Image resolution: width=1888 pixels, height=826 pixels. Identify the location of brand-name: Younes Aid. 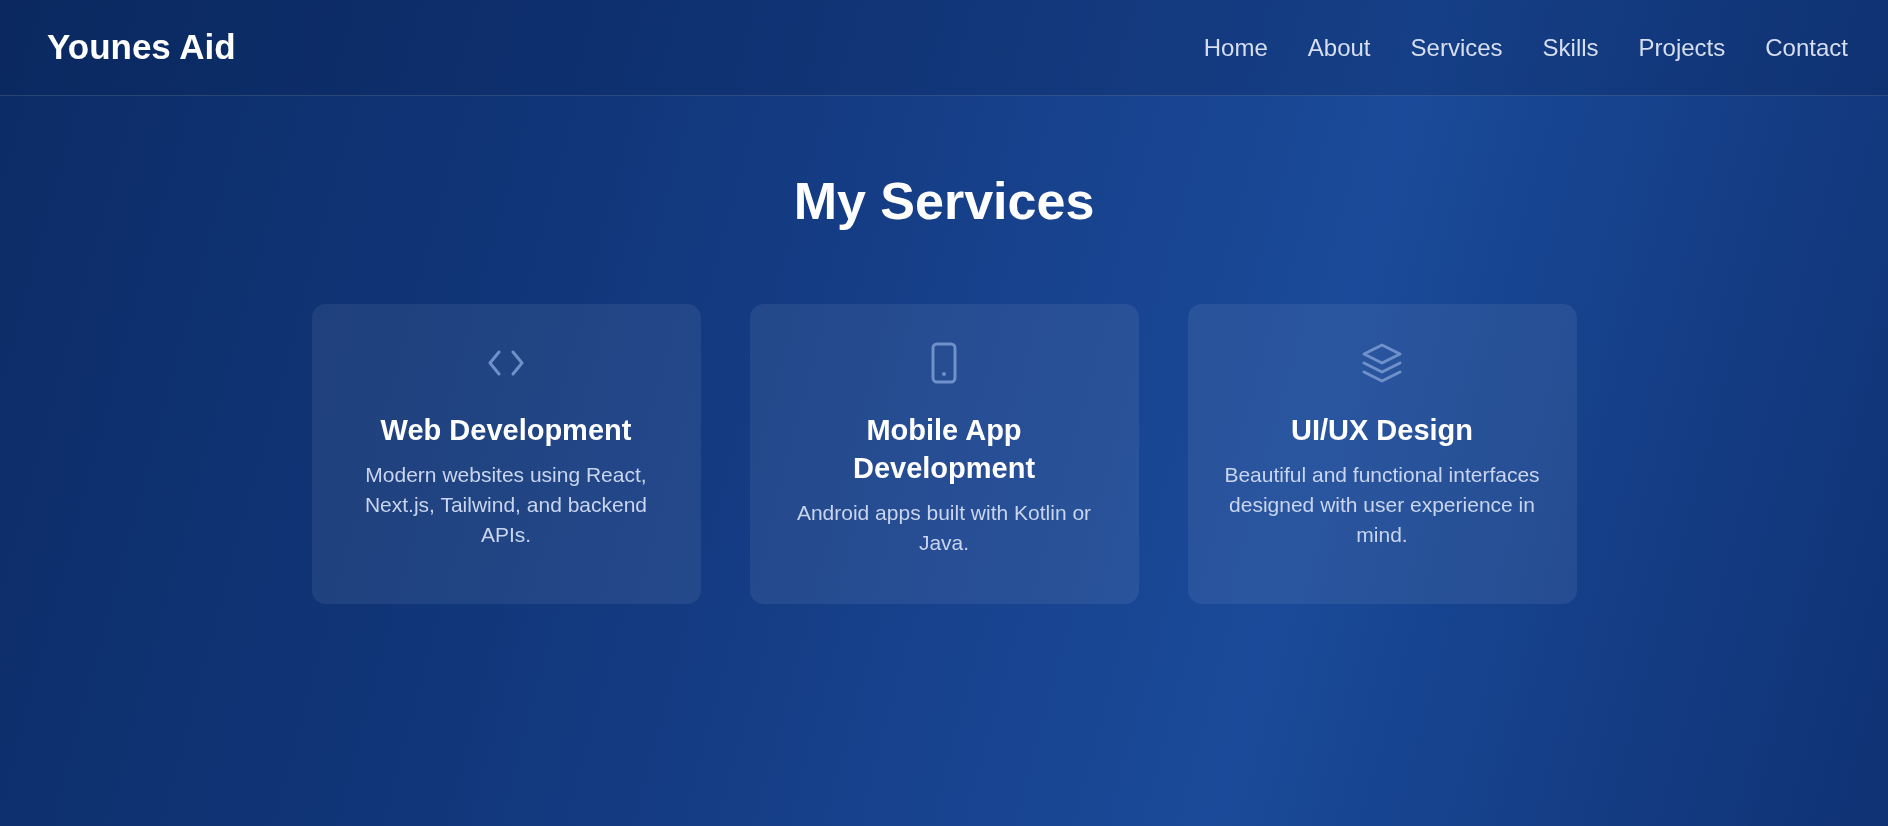
(141, 47).